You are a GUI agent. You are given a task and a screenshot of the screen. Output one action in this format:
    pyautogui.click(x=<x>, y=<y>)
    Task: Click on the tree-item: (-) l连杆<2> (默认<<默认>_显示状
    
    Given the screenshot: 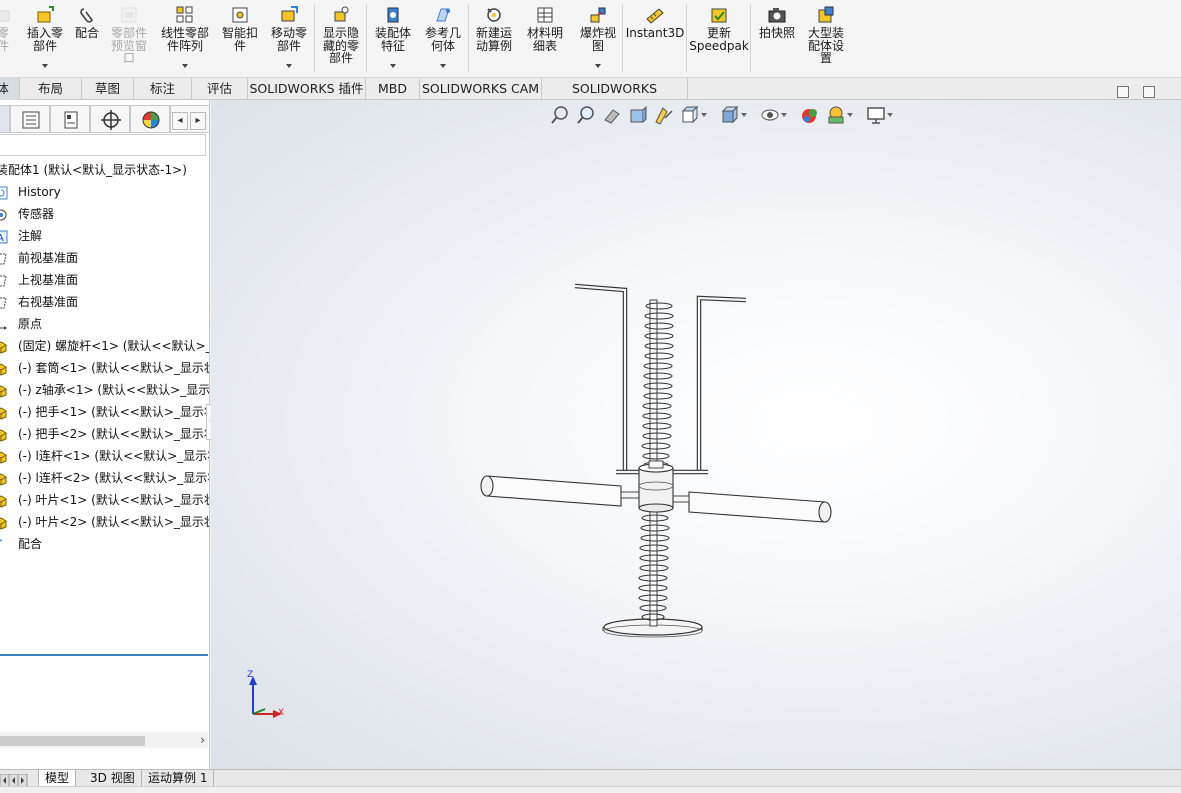 What is the action you would take?
    pyautogui.click(x=105, y=478)
    